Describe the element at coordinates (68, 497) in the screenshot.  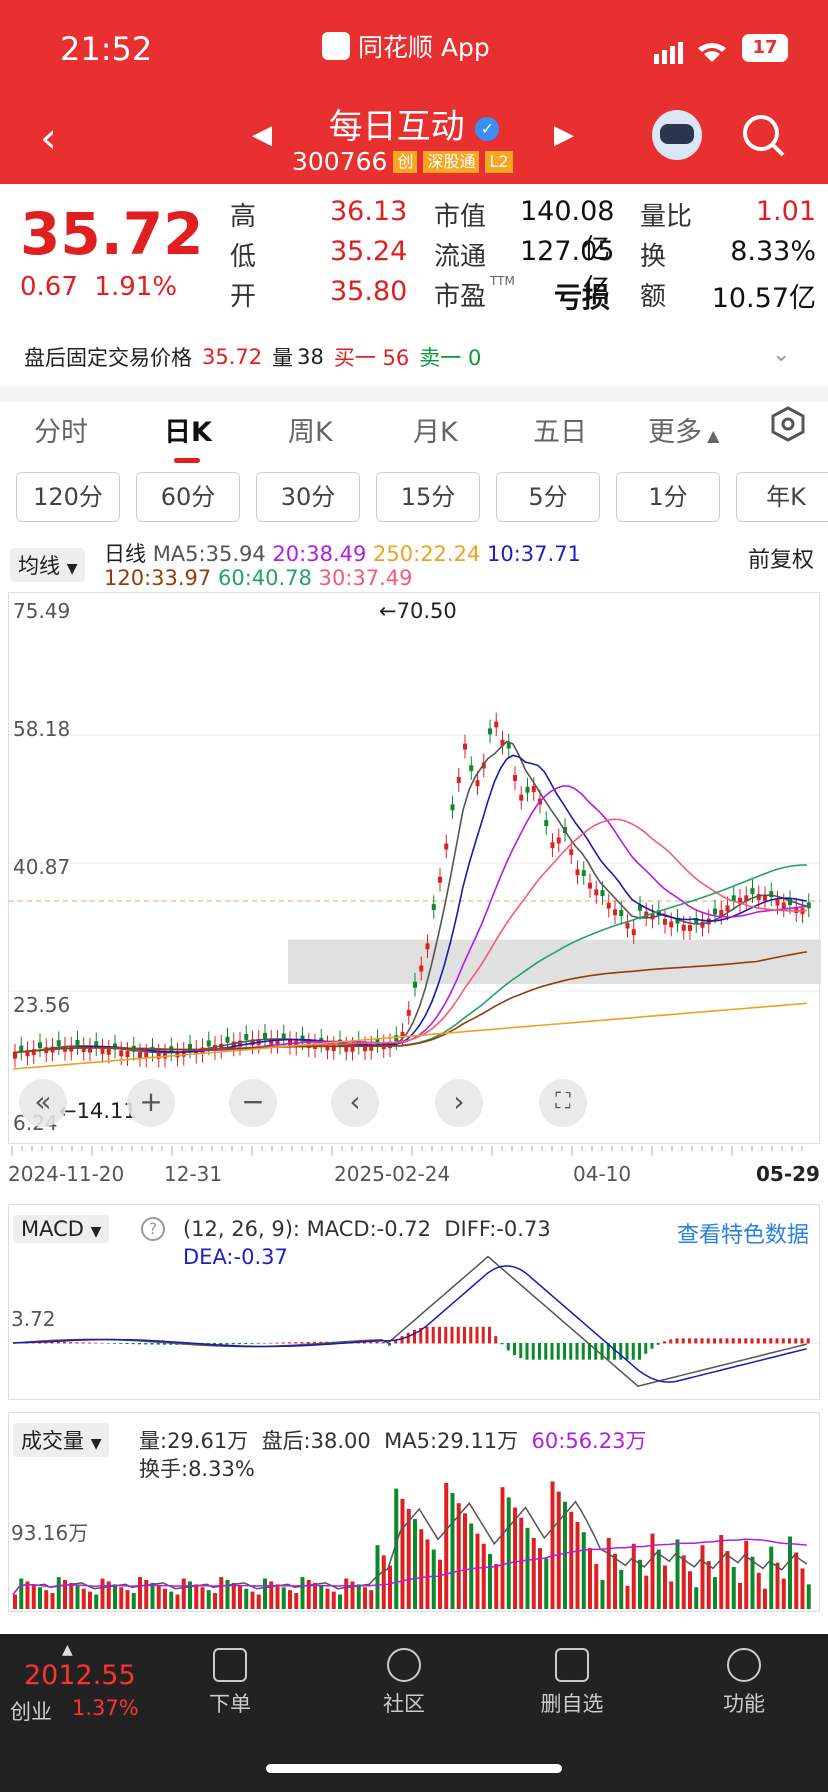
I see `period-120m: 120分` at that location.